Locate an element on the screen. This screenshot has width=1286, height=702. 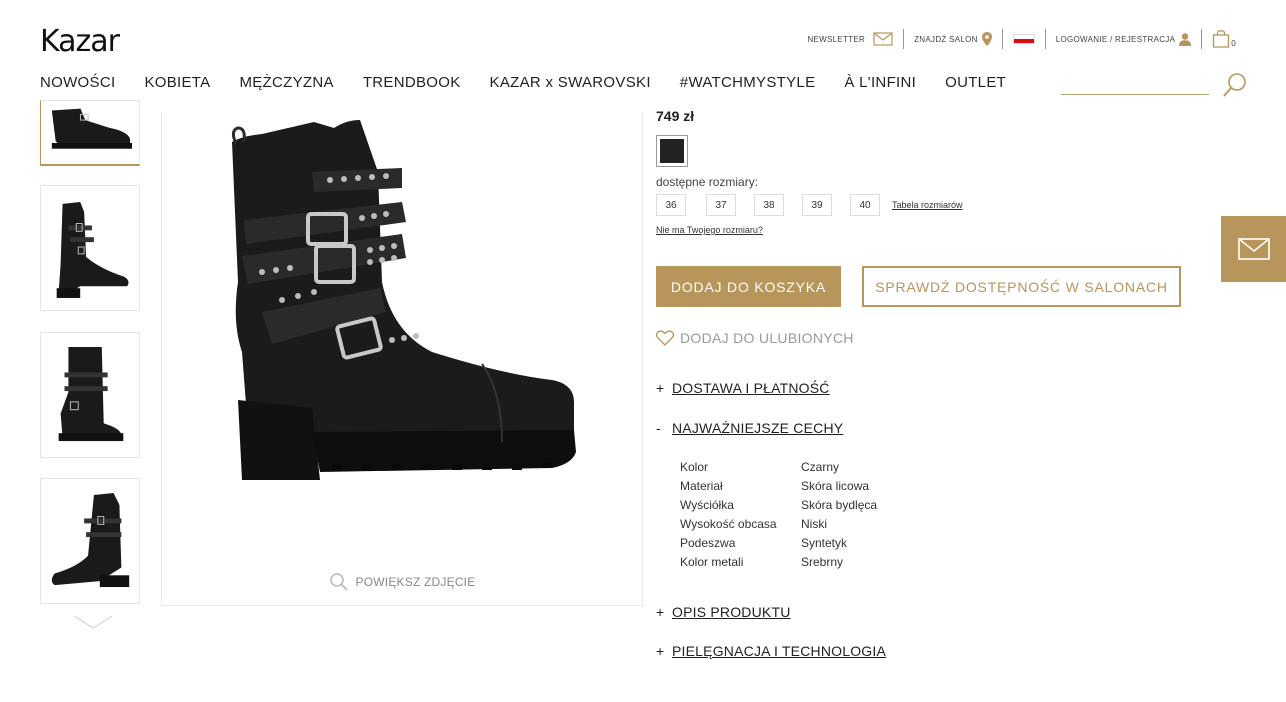
nav-item-watchmystyle: #WATCHMYSTYLE is located at coordinates (748, 82).